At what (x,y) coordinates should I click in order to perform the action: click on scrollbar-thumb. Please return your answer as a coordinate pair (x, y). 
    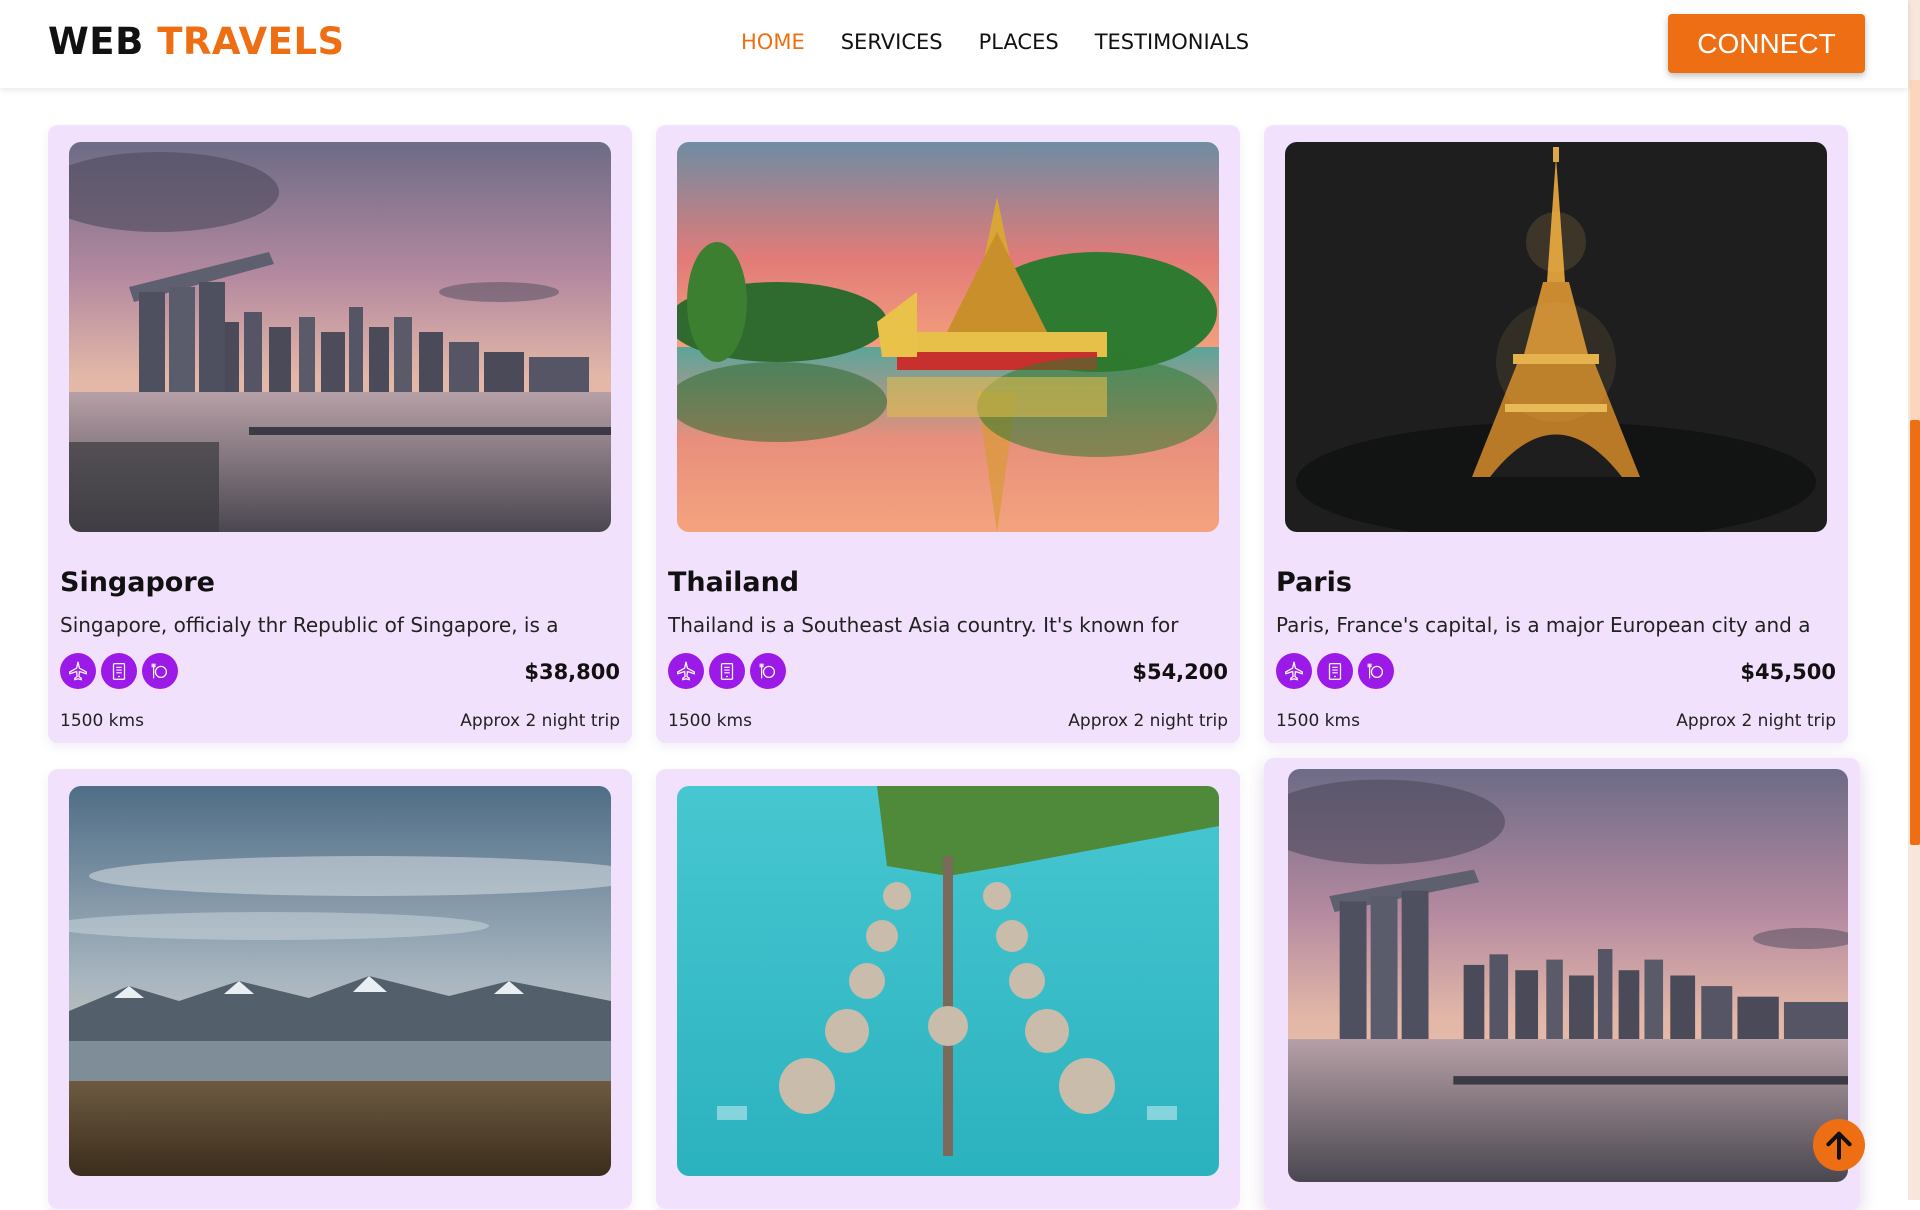
    Looking at the image, I should click on (1915, 632).